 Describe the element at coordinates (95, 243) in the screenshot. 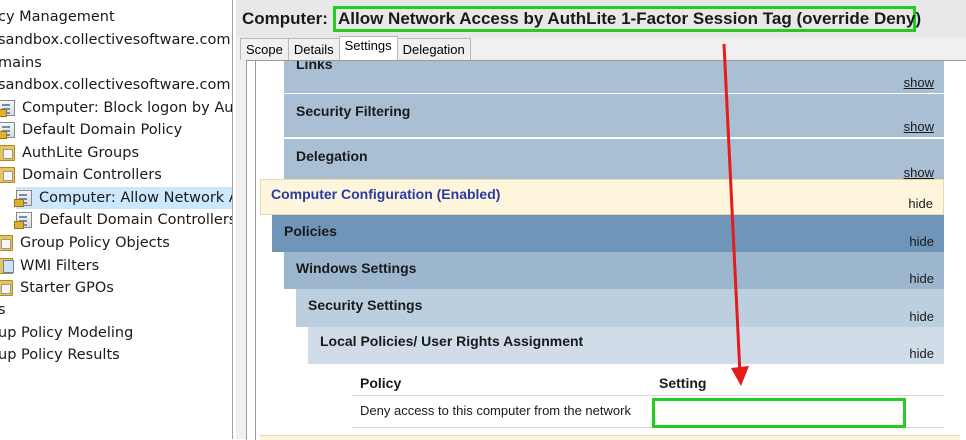

I see `tree-node-label: Group Policy Objects` at that location.